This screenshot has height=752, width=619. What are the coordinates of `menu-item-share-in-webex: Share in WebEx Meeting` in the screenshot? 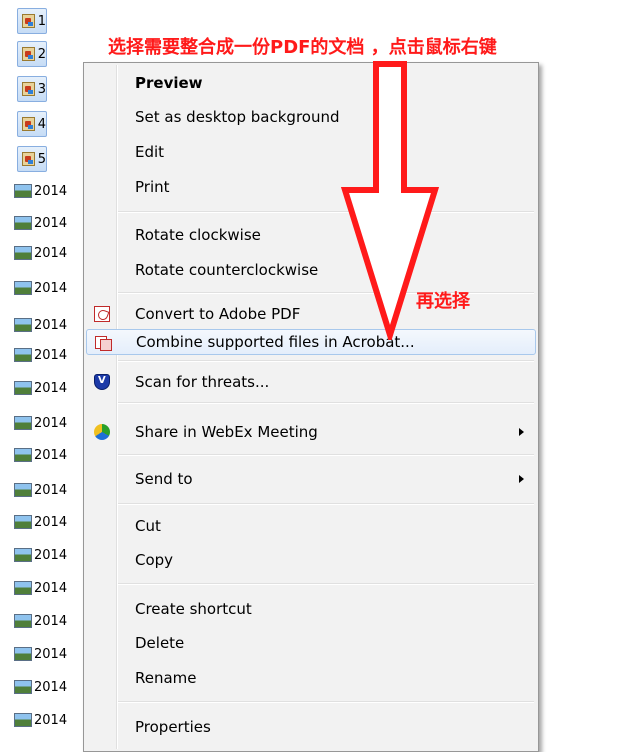 It's located at (311, 432).